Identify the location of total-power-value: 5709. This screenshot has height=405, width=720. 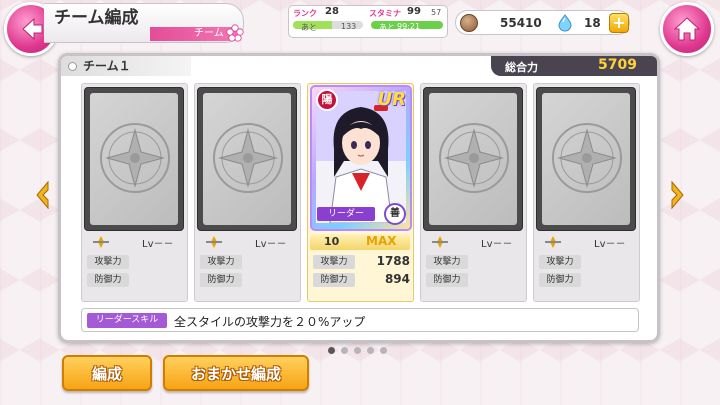
(617, 65).